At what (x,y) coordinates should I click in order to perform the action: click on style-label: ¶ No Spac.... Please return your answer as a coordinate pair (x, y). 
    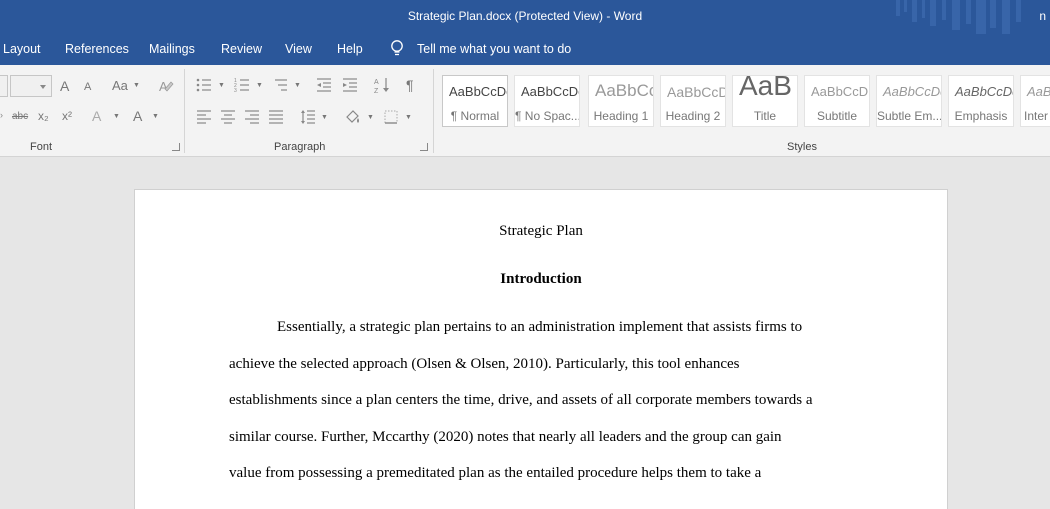
    Looking at the image, I should click on (547, 116).